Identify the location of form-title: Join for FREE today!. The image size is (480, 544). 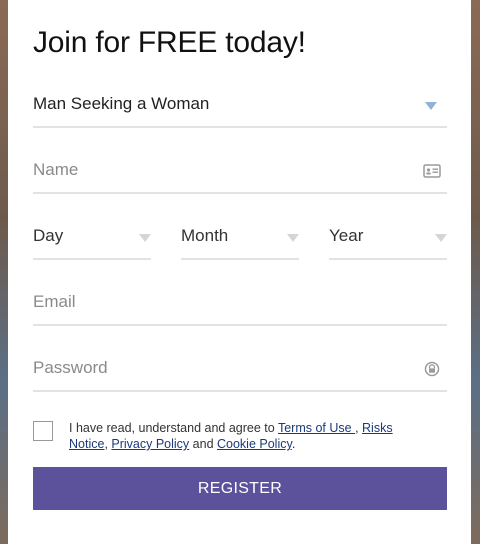
(169, 42).